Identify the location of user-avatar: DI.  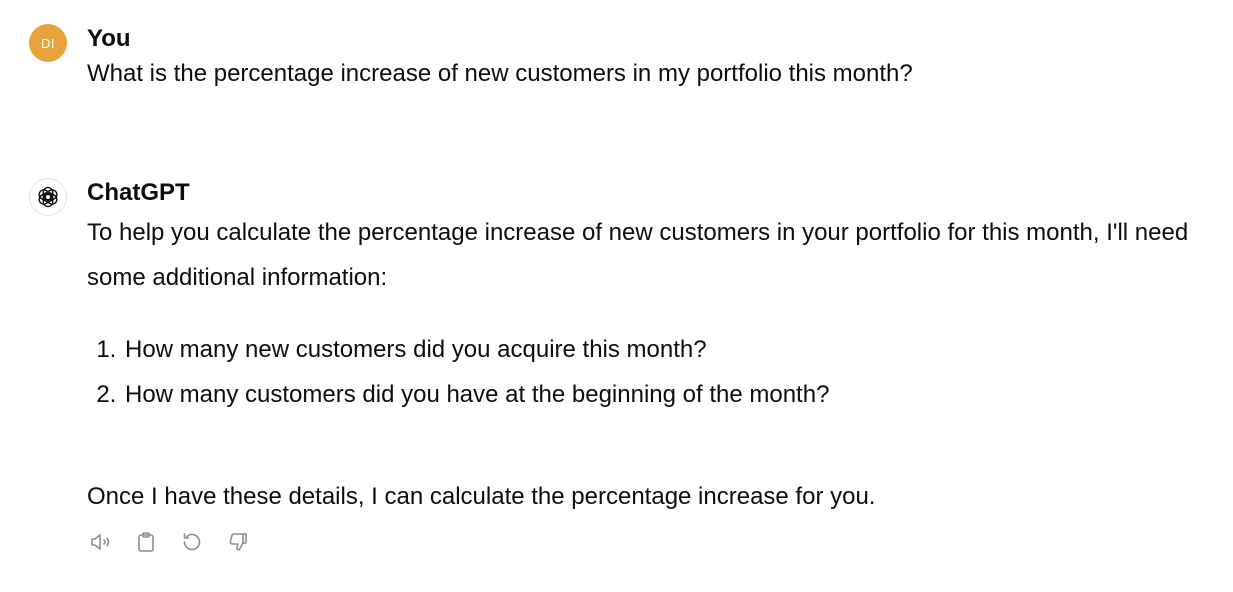
(48, 43).